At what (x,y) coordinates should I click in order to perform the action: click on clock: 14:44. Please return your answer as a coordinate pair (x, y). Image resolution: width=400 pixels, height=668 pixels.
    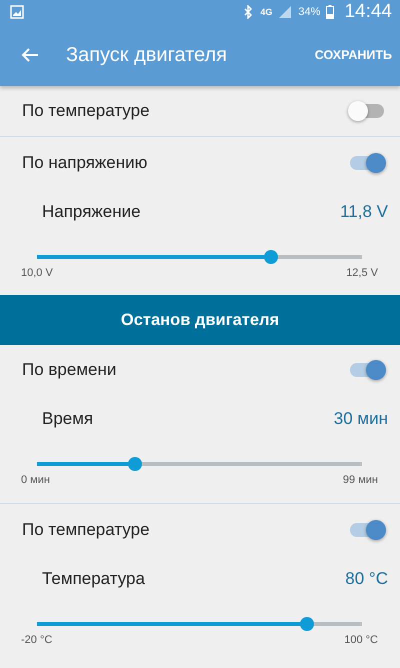
    Looking at the image, I should click on (368, 12).